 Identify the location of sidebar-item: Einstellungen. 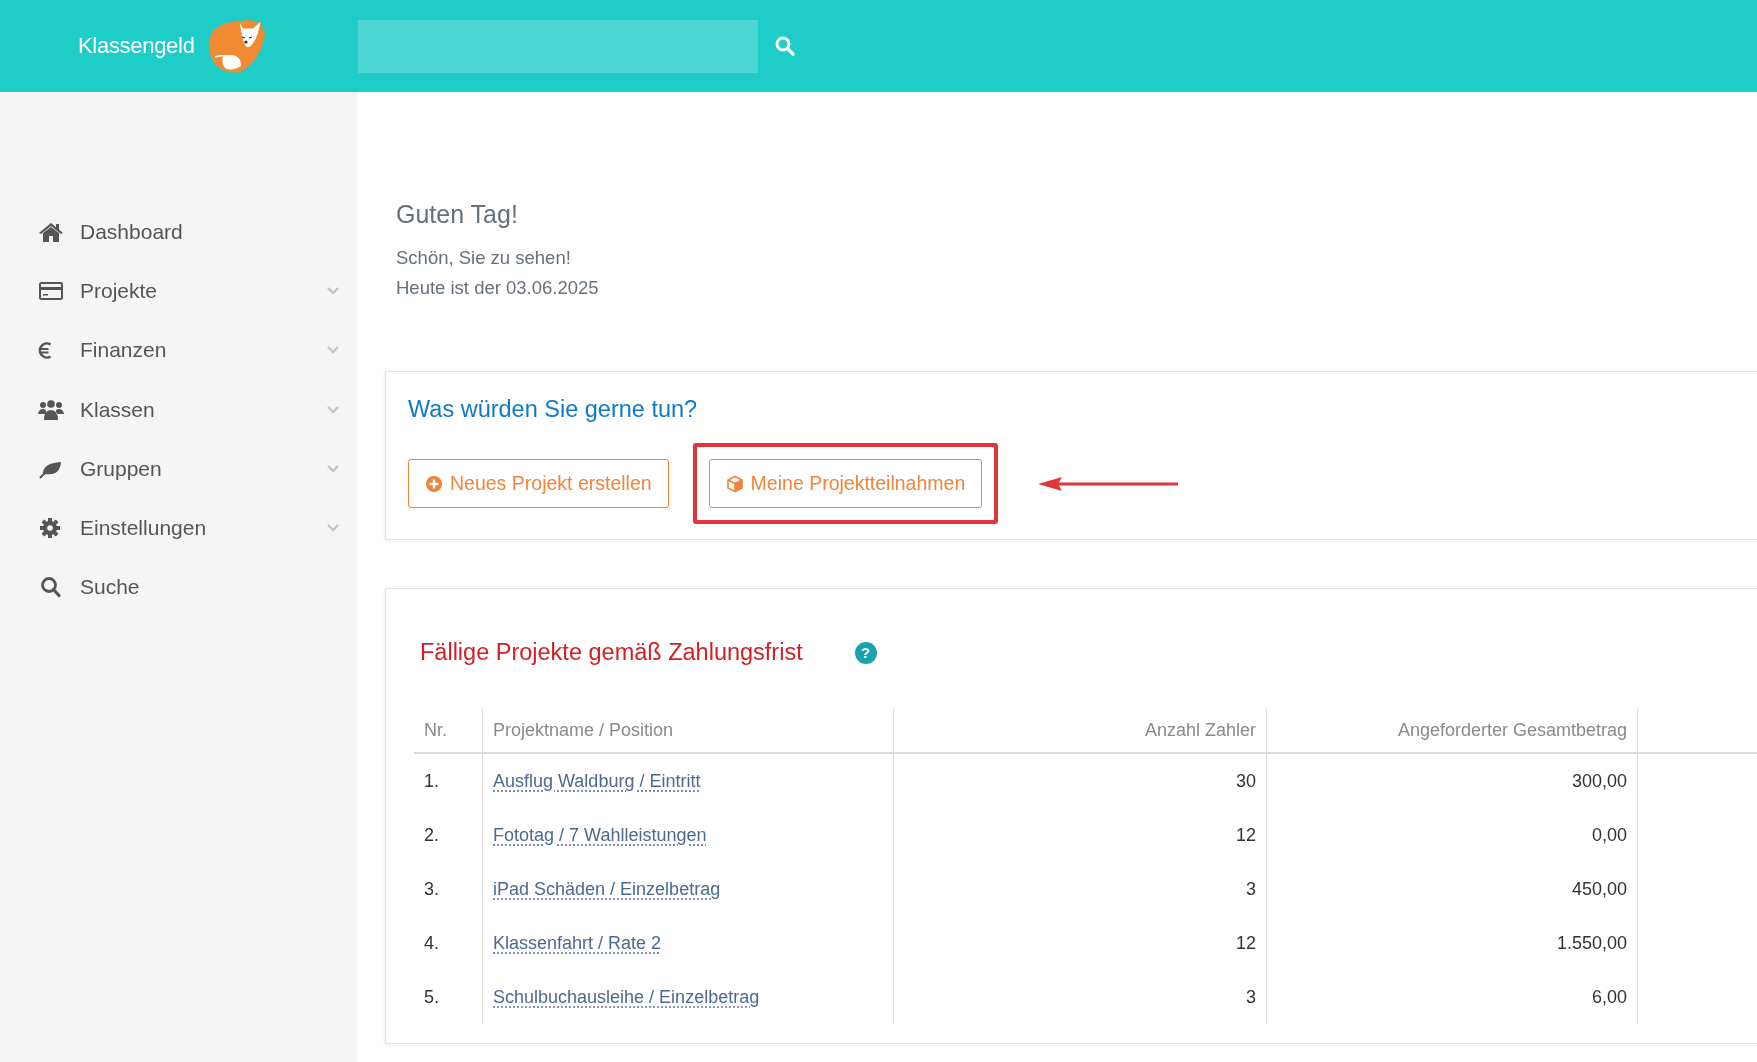
(178, 528).